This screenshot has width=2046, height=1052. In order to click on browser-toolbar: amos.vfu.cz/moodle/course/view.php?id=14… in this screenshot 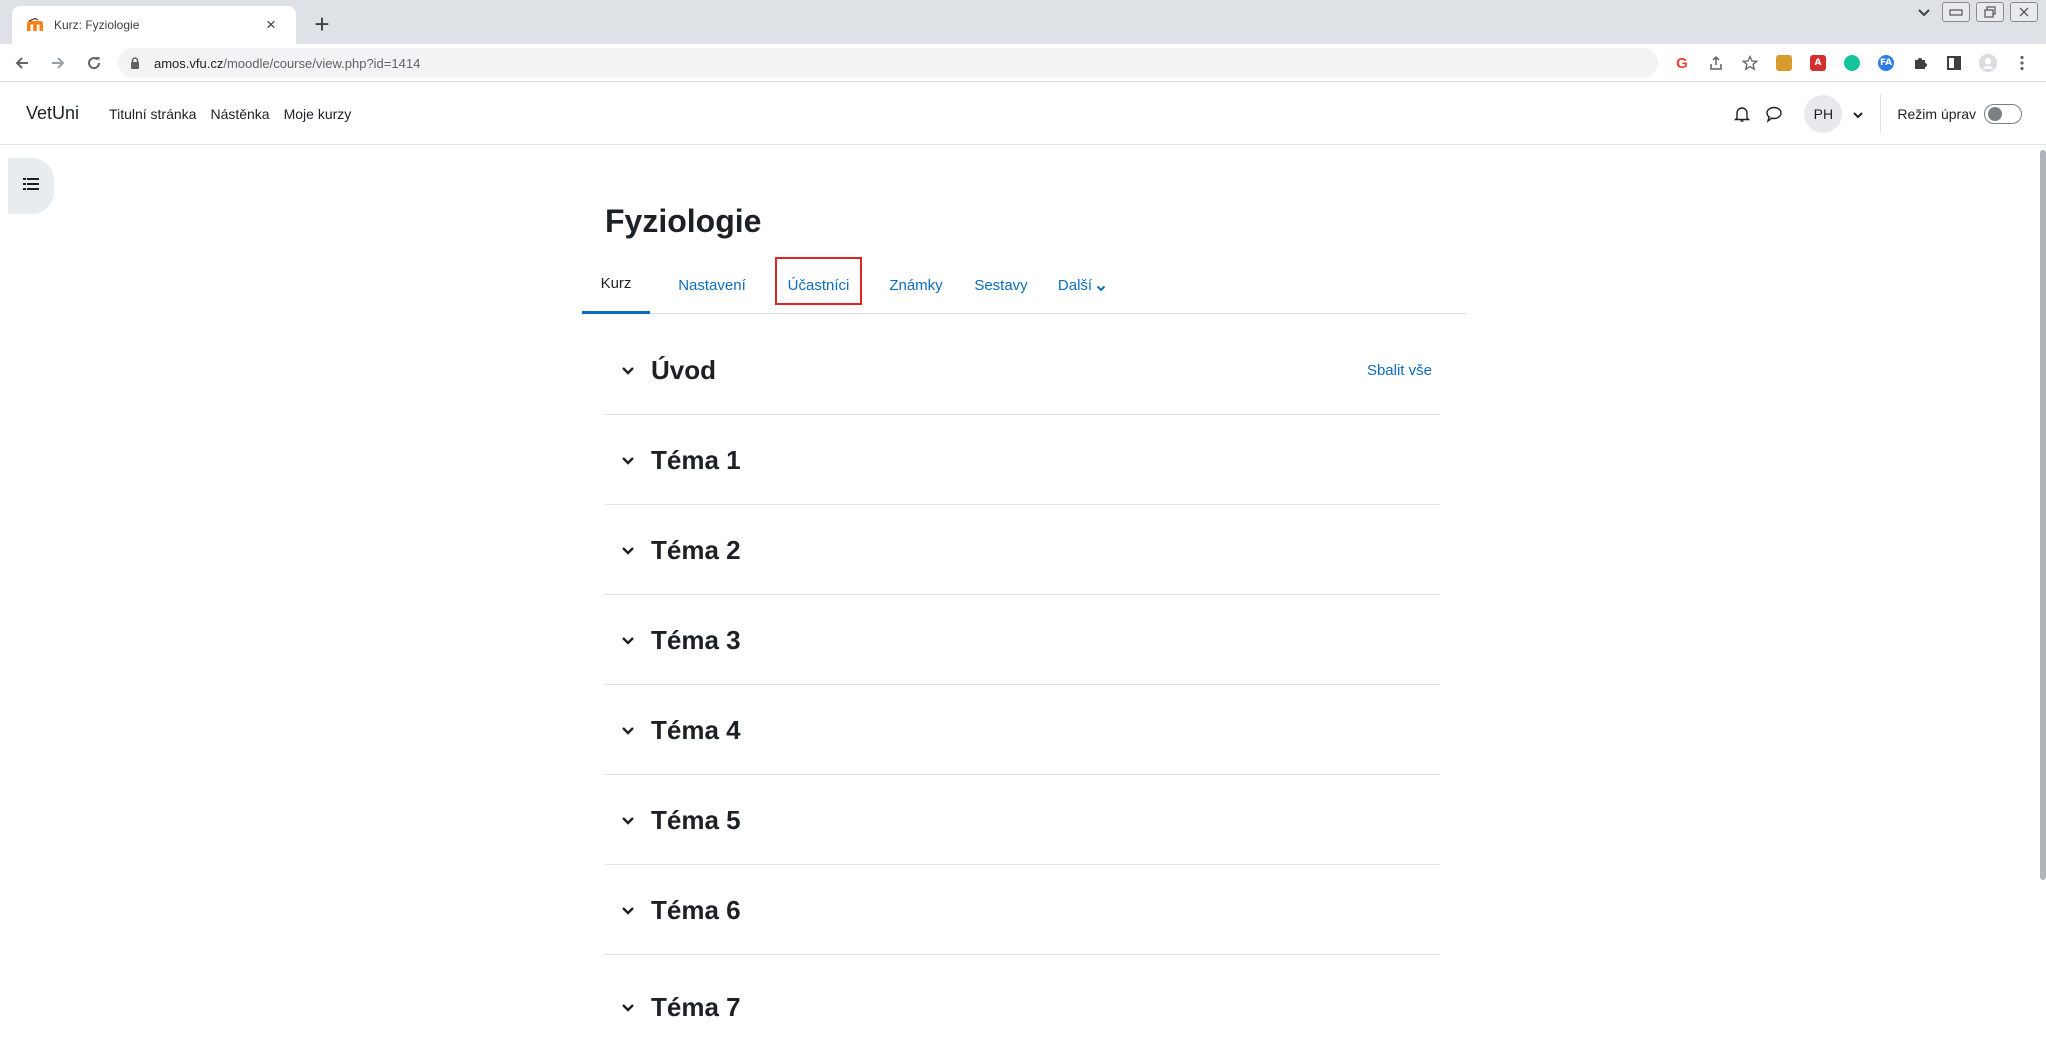, I will do `click(1023, 63)`.